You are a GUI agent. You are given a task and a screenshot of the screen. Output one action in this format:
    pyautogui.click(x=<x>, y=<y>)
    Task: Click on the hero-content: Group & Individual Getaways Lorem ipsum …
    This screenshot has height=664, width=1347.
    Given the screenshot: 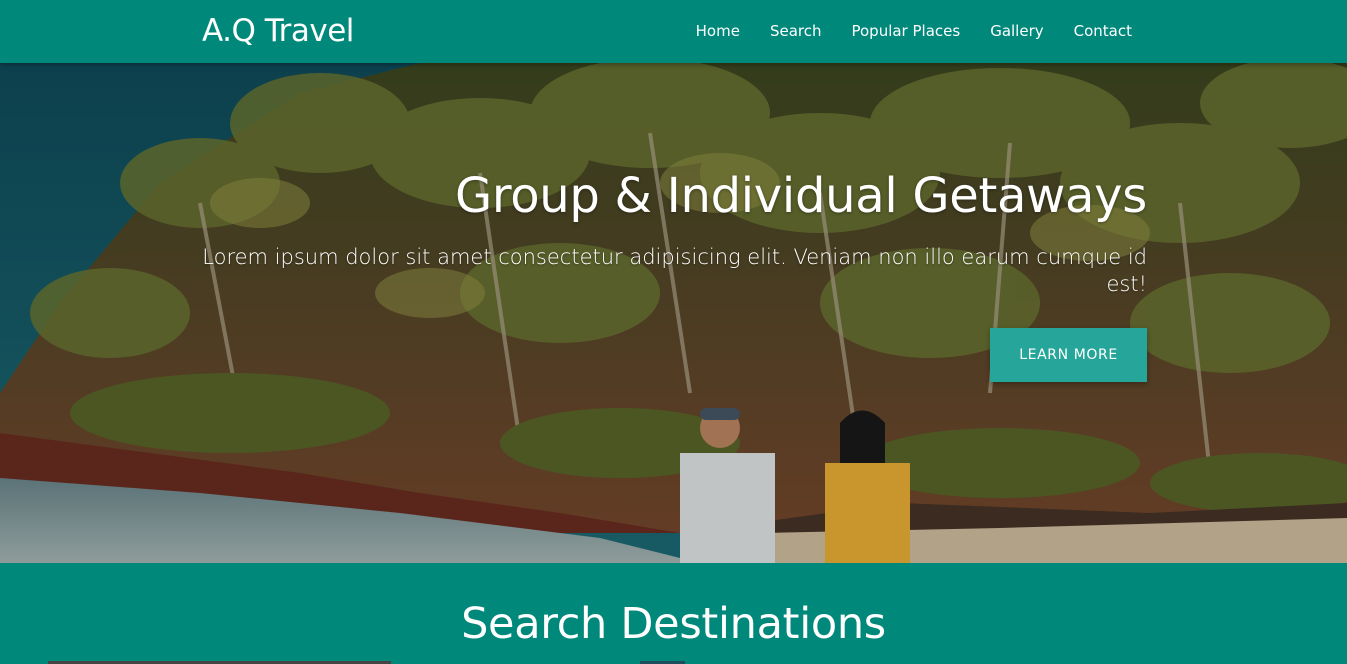 What is the action you would take?
    pyautogui.click(x=667, y=233)
    